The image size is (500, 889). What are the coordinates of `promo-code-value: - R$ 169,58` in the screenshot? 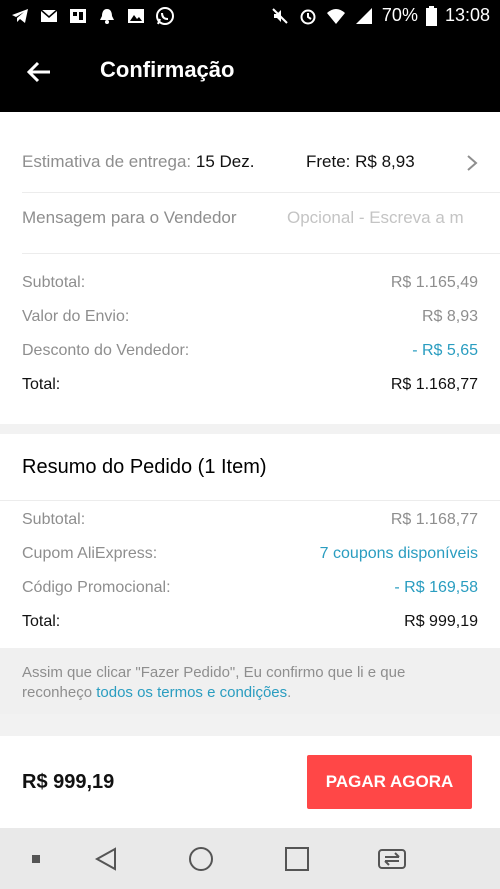 It's located at (436, 587).